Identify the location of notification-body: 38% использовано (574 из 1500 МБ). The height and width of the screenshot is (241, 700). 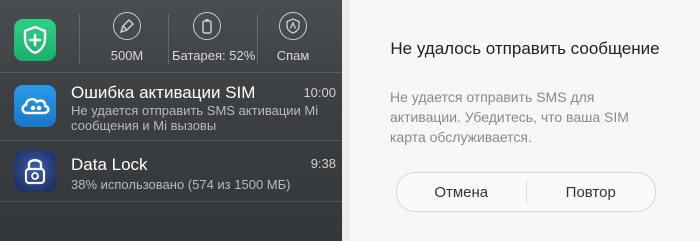
(181, 184).